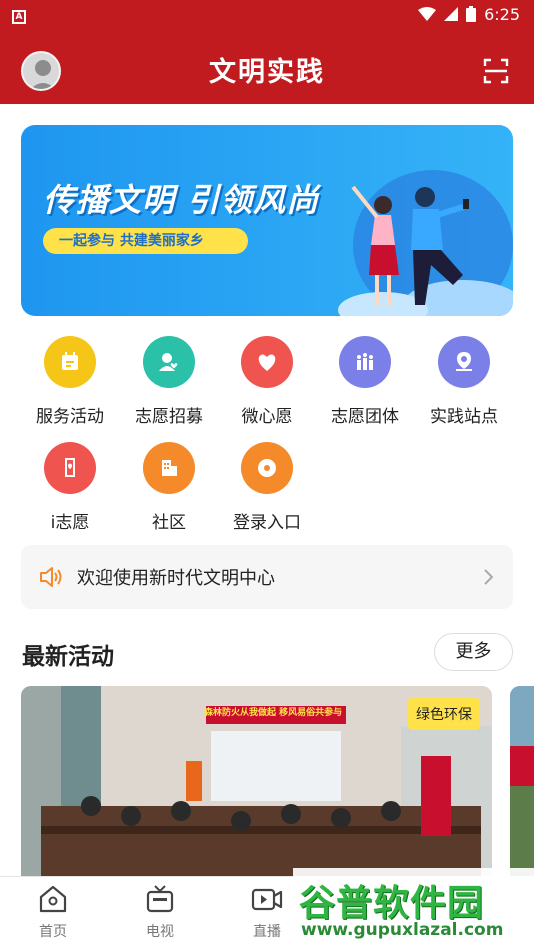  I want to click on person-heart-icon, so click(169, 362).